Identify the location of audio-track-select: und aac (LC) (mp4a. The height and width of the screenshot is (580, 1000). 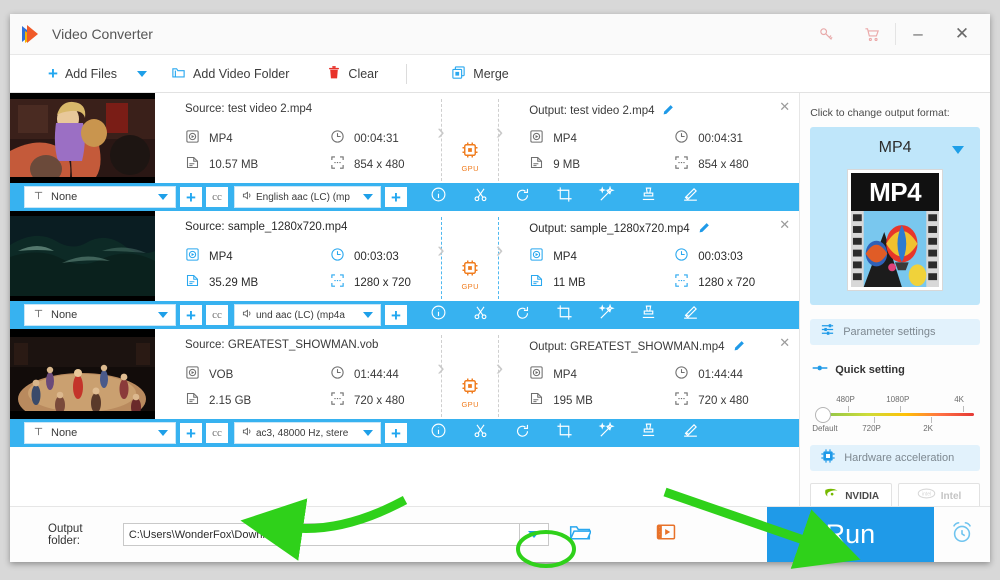
(307, 315).